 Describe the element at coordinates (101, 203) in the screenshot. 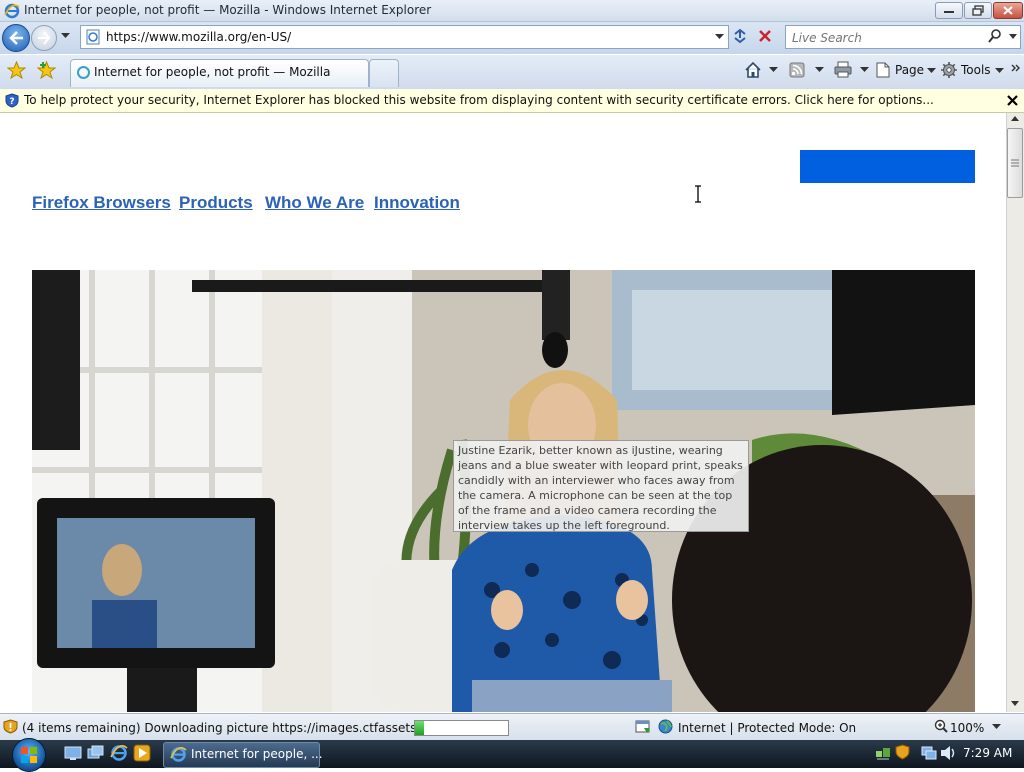

I see `nav-link-firefox-browsers: Firefox Browsers` at that location.